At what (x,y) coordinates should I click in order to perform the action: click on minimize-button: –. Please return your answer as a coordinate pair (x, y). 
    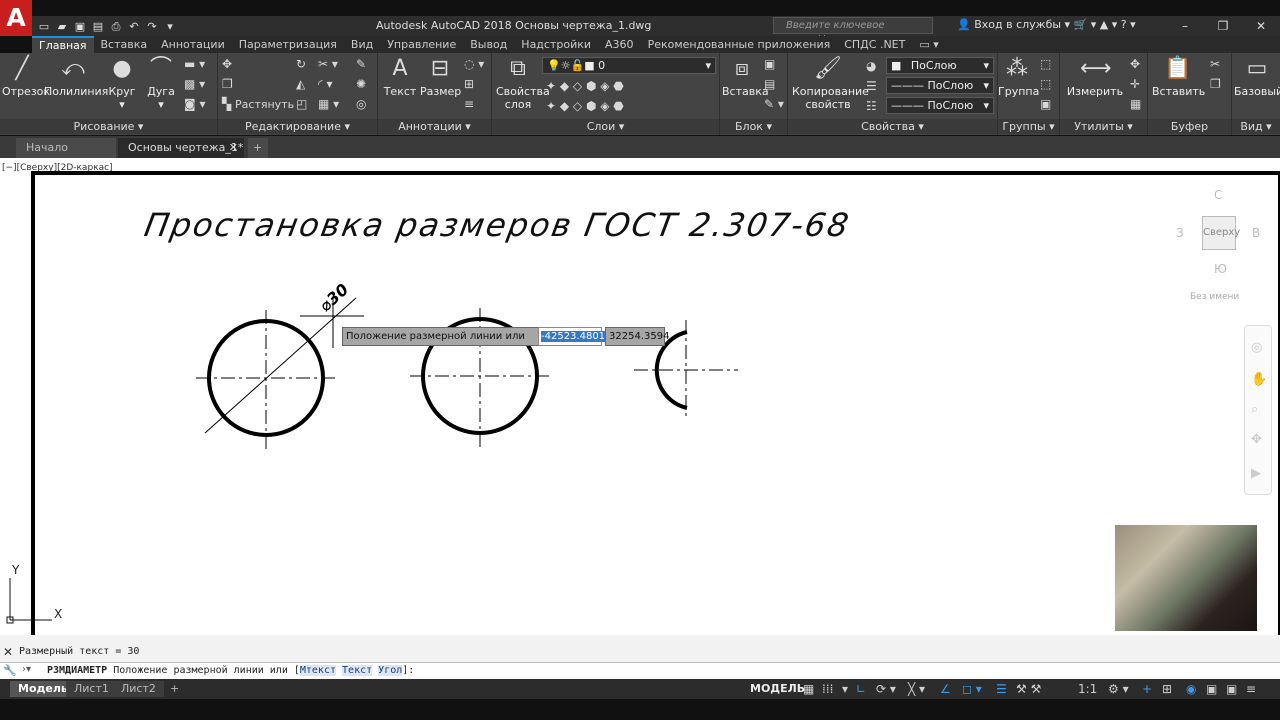
    Looking at the image, I should click on (1185, 26).